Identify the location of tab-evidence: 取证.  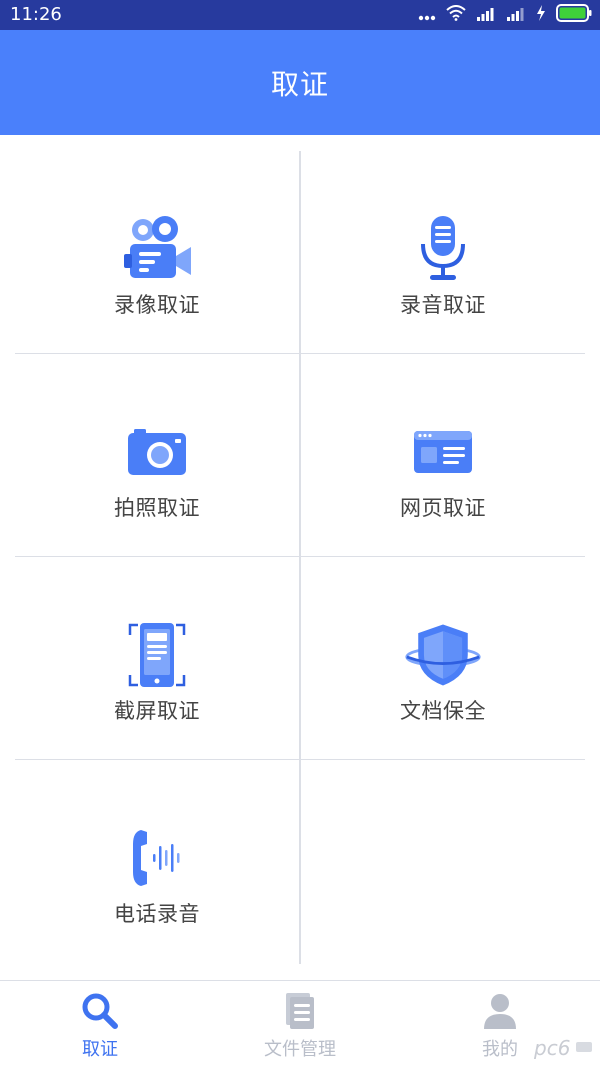
(100, 1024).